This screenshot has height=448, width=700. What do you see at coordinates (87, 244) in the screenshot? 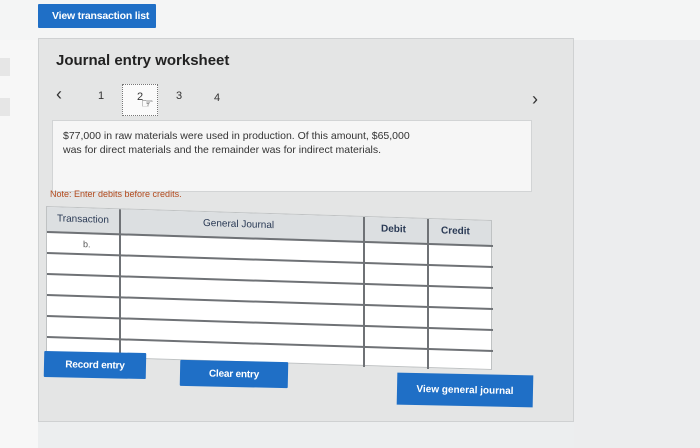
I see `transaction-cell: b.` at bounding box center [87, 244].